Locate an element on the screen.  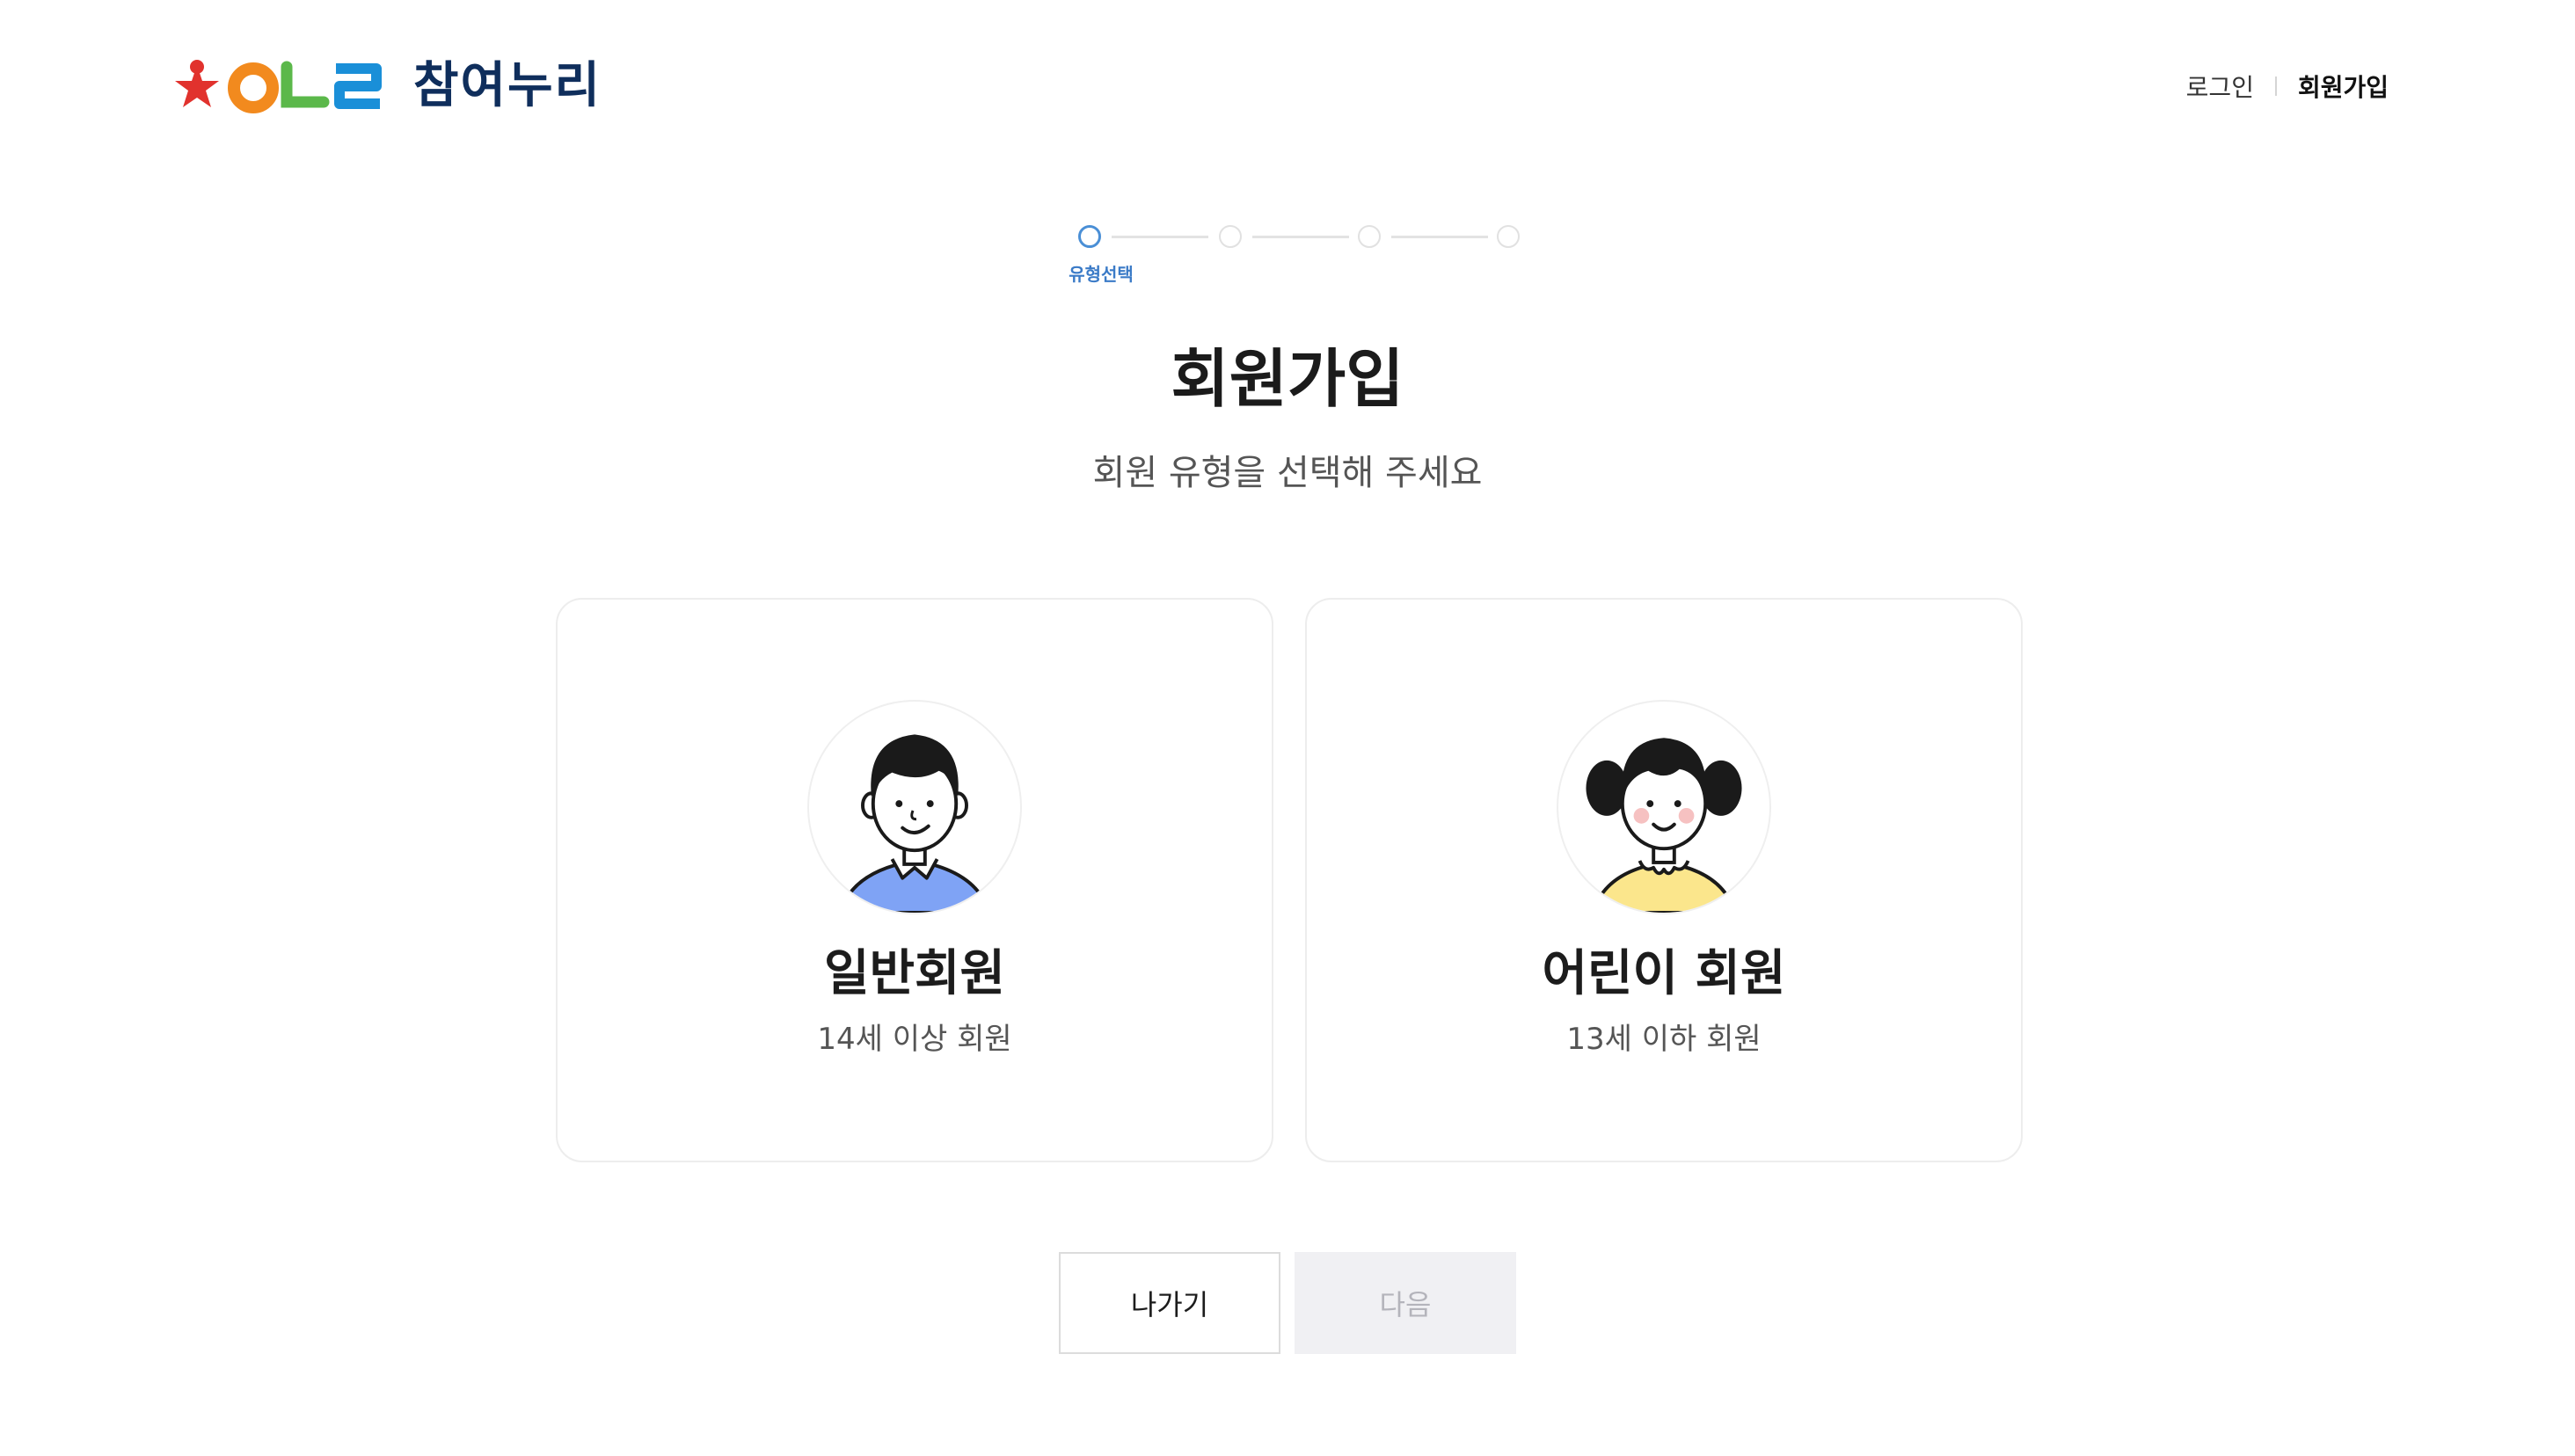
page-subtitle: 회원 유형을 선택해 주세요 is located at coordinates (1287, 473).